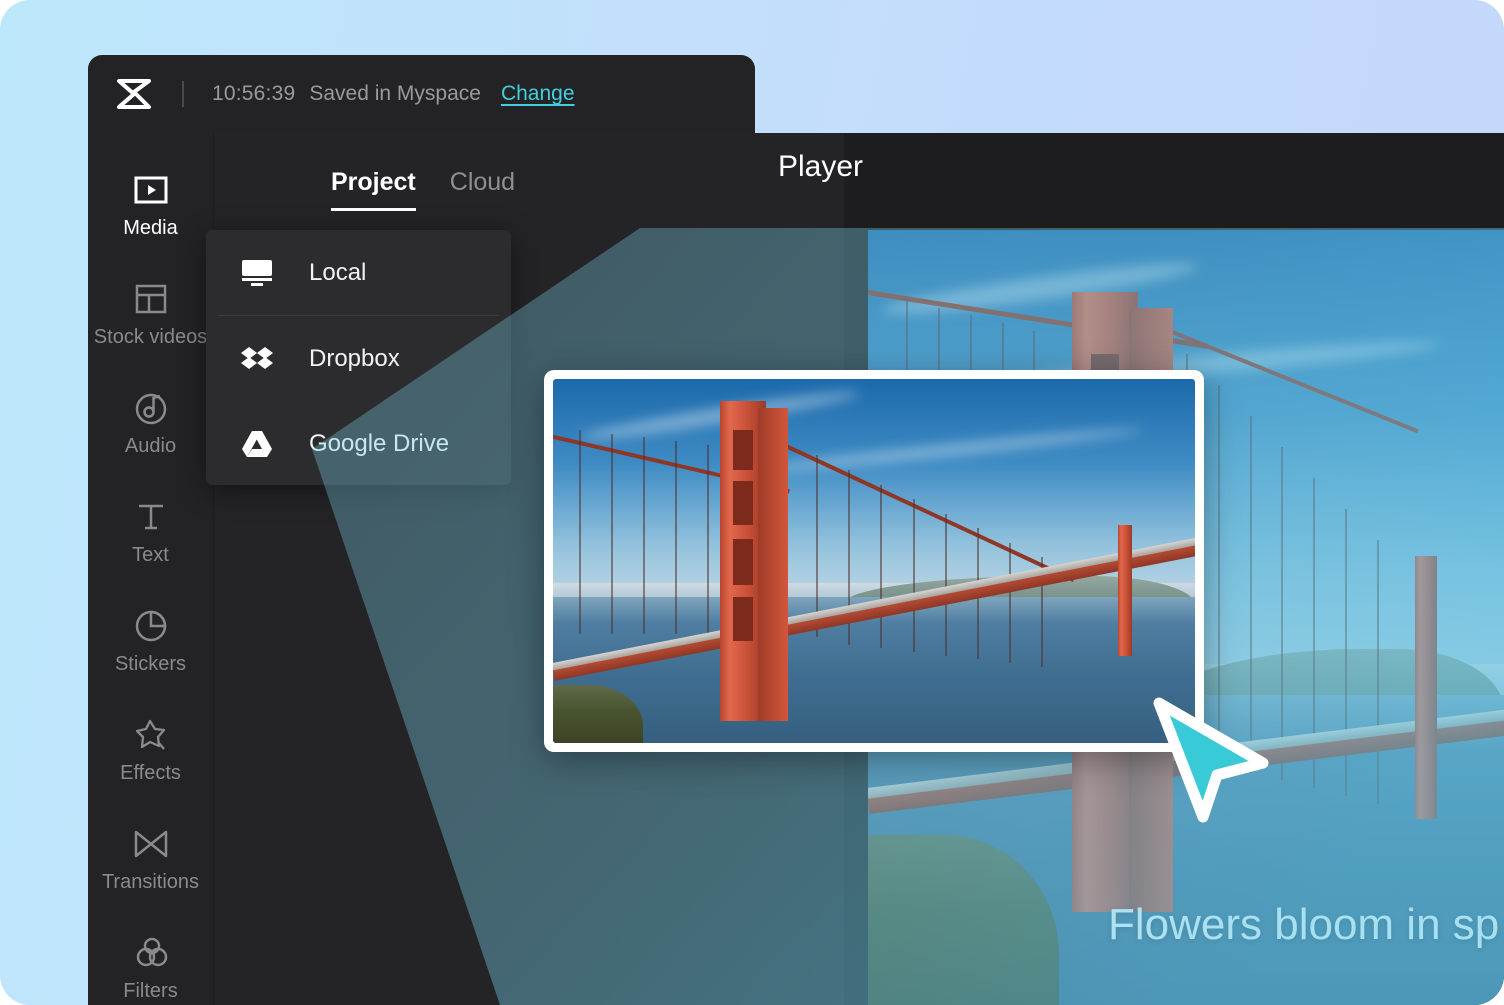 The width and height of the screenshot is (1504, 1005). What do you see at coordinates (373, 189) in the screenshot?
I see `tab-project: Project` at bounding box center [373, 189].